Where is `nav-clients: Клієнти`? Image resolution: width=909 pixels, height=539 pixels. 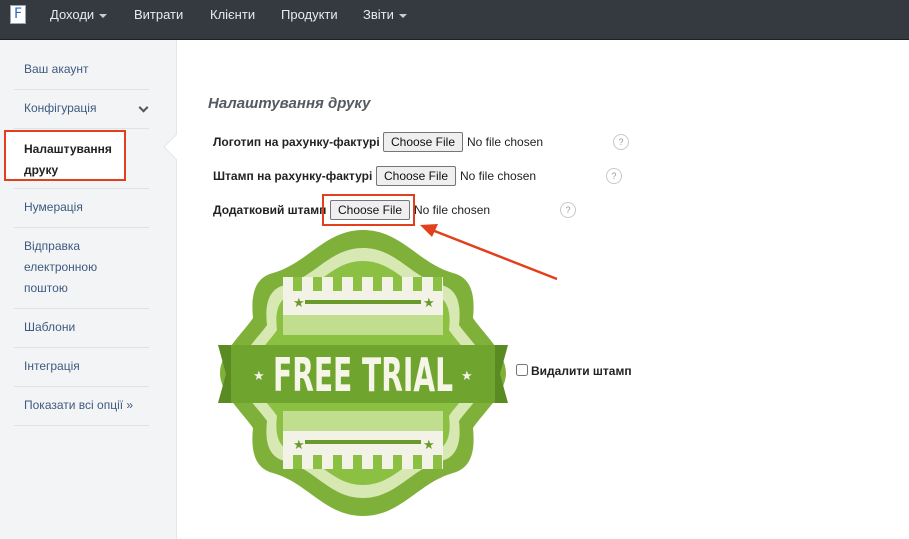 nav-clients: Клієнти is located at coordinates (232, 15).